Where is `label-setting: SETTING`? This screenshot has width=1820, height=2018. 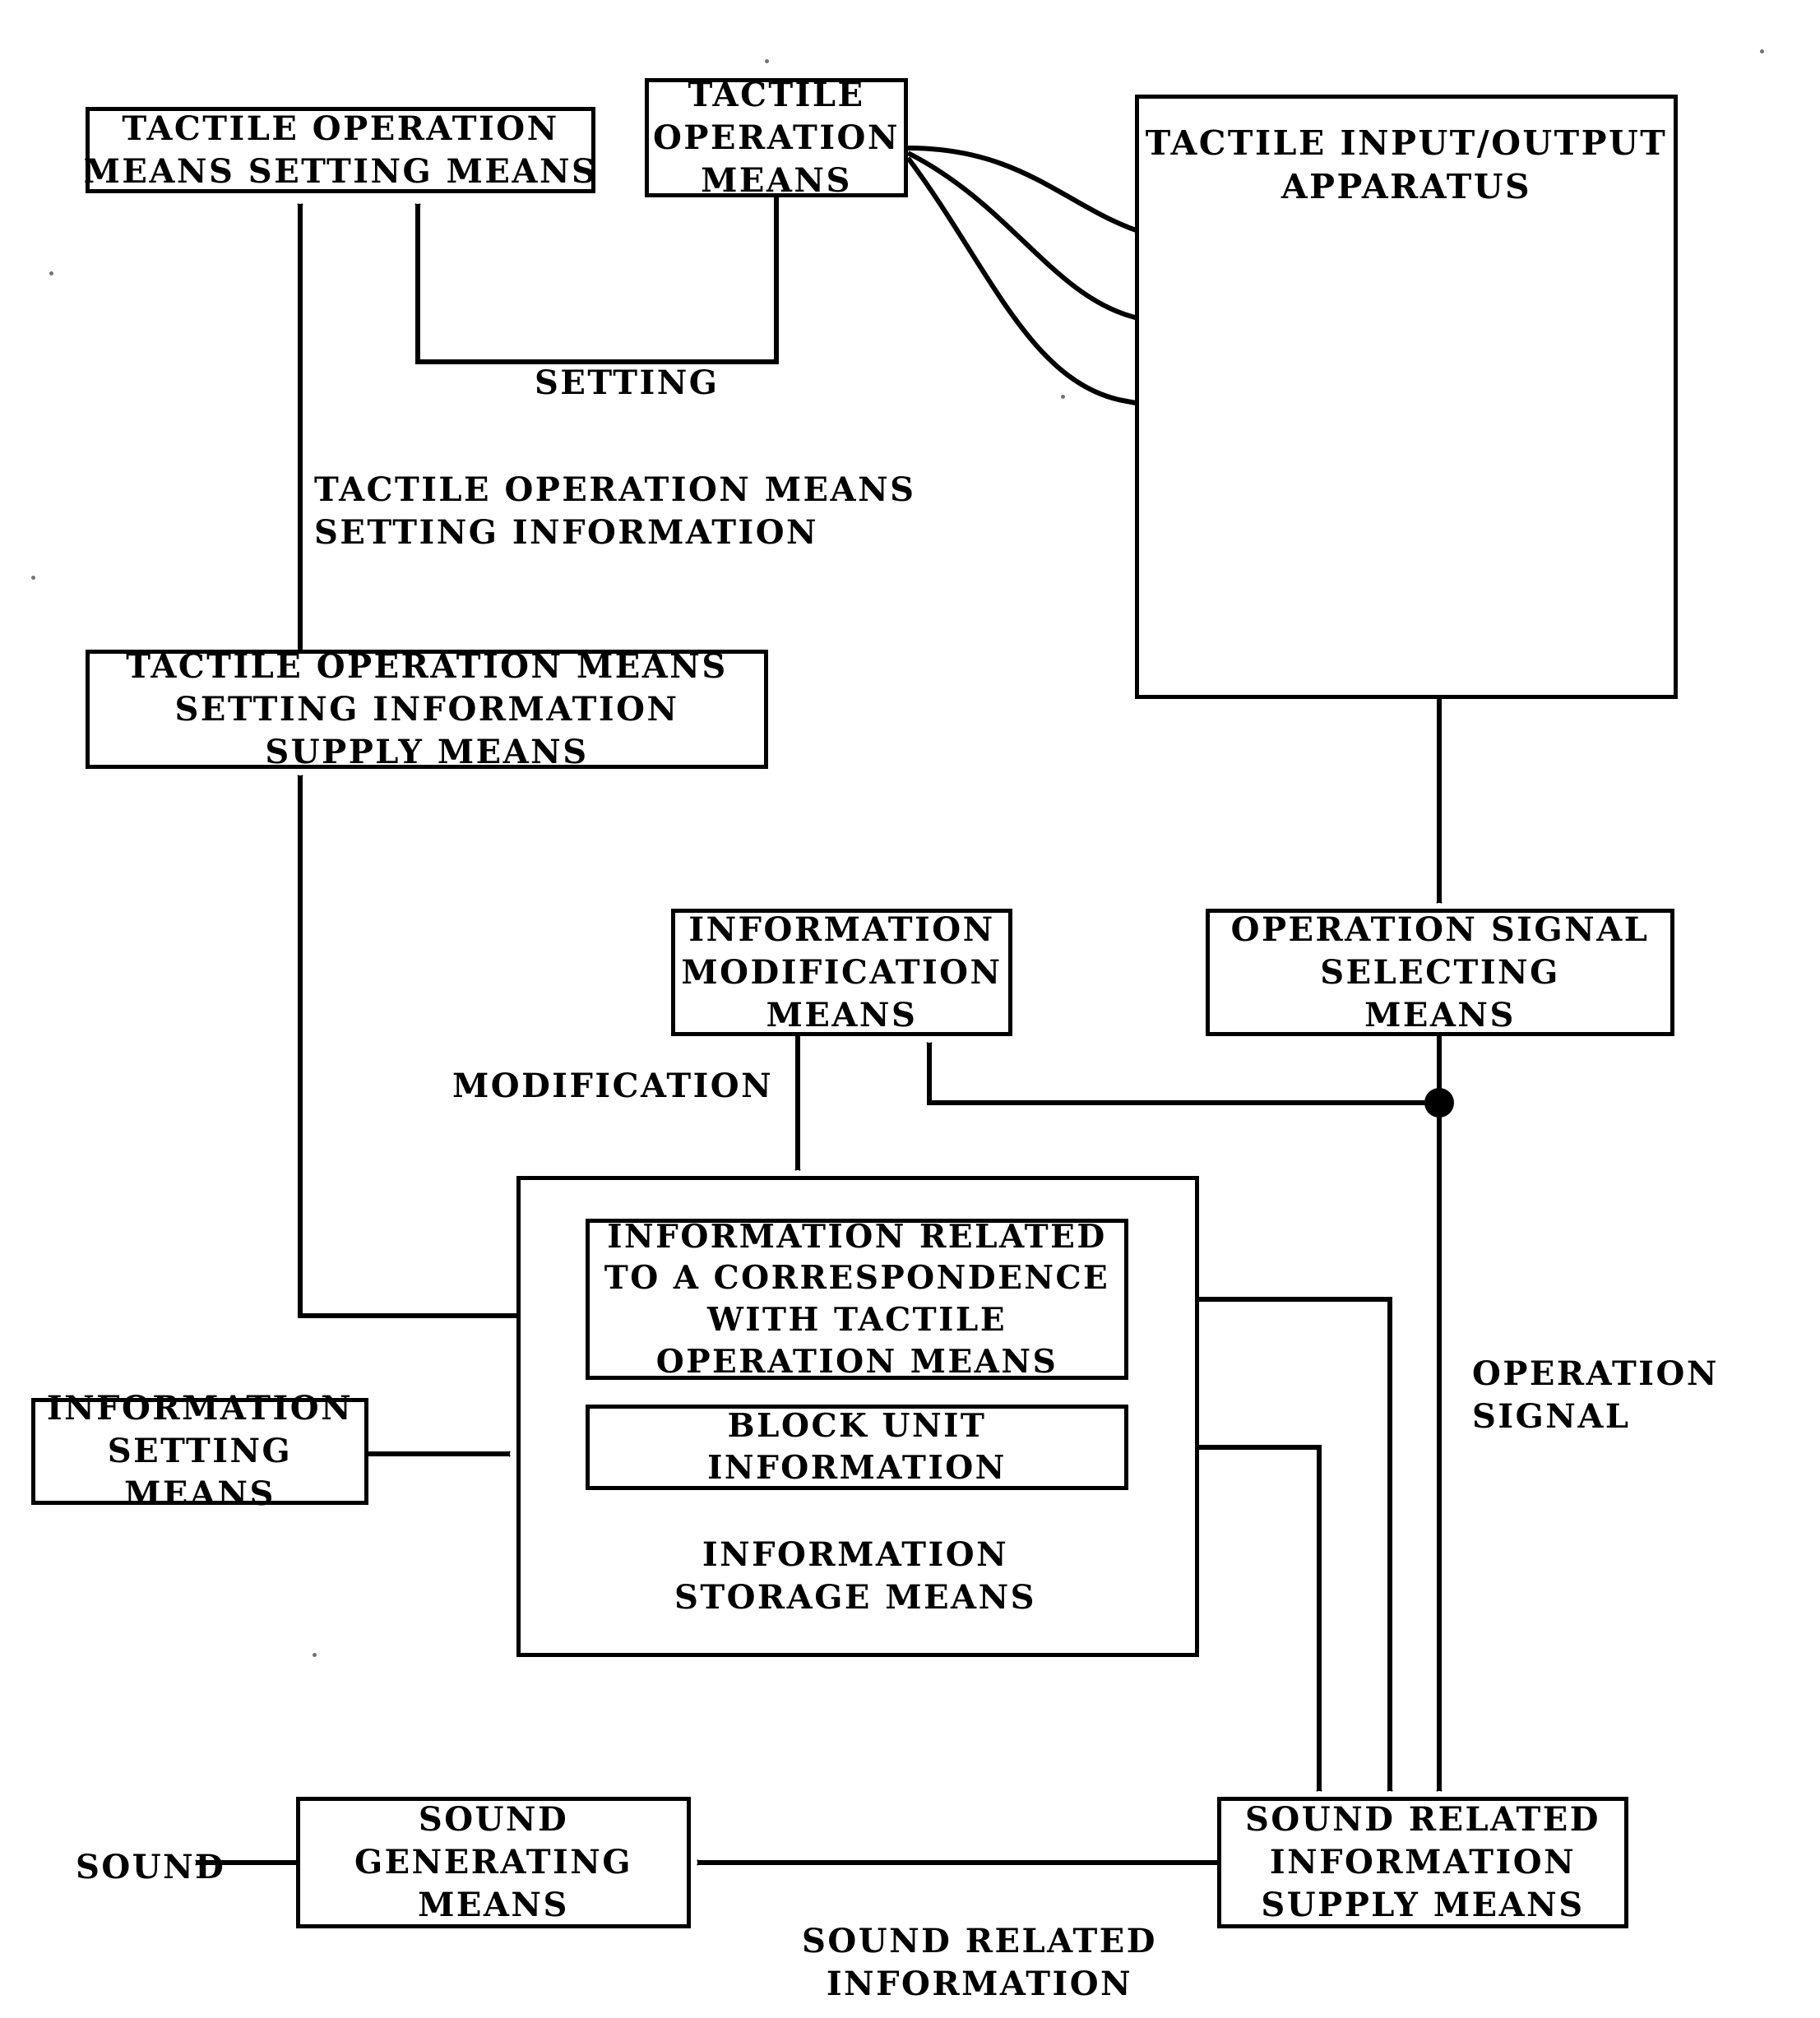 label-setting: SETTING is located at coordinates (627, 383).